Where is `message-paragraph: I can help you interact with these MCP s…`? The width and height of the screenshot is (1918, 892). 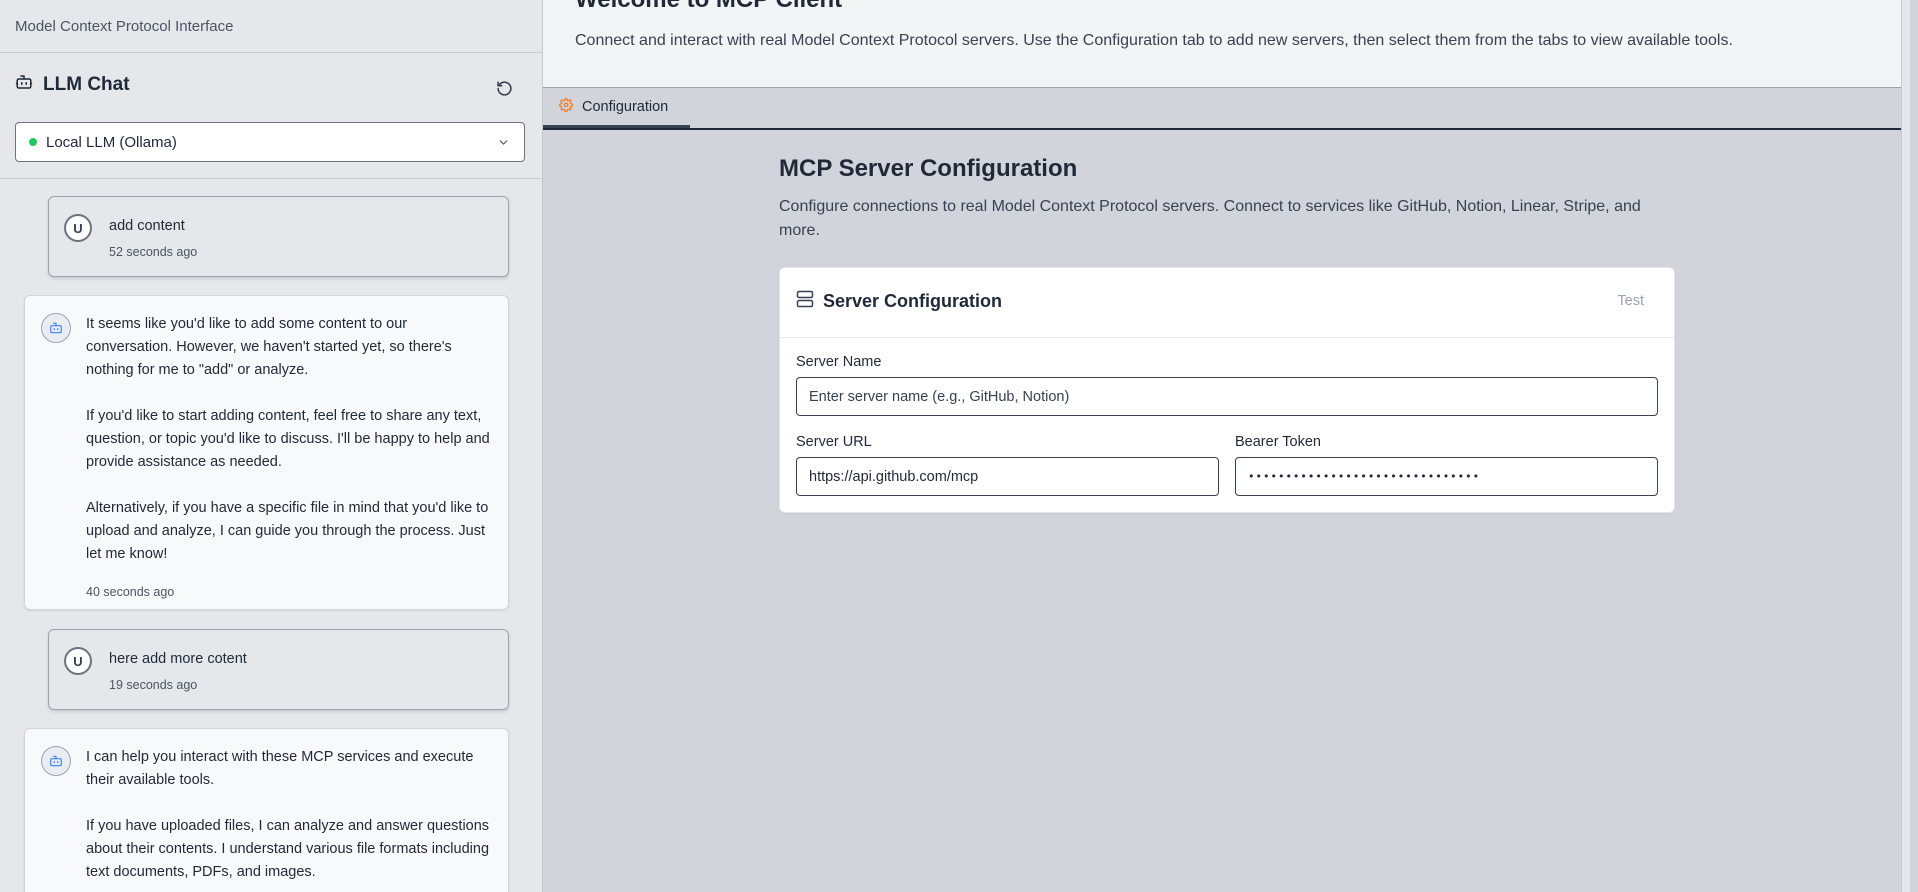
message-paragraph: I can help you interact with these MCP s… is located at coordinates (280, 768).